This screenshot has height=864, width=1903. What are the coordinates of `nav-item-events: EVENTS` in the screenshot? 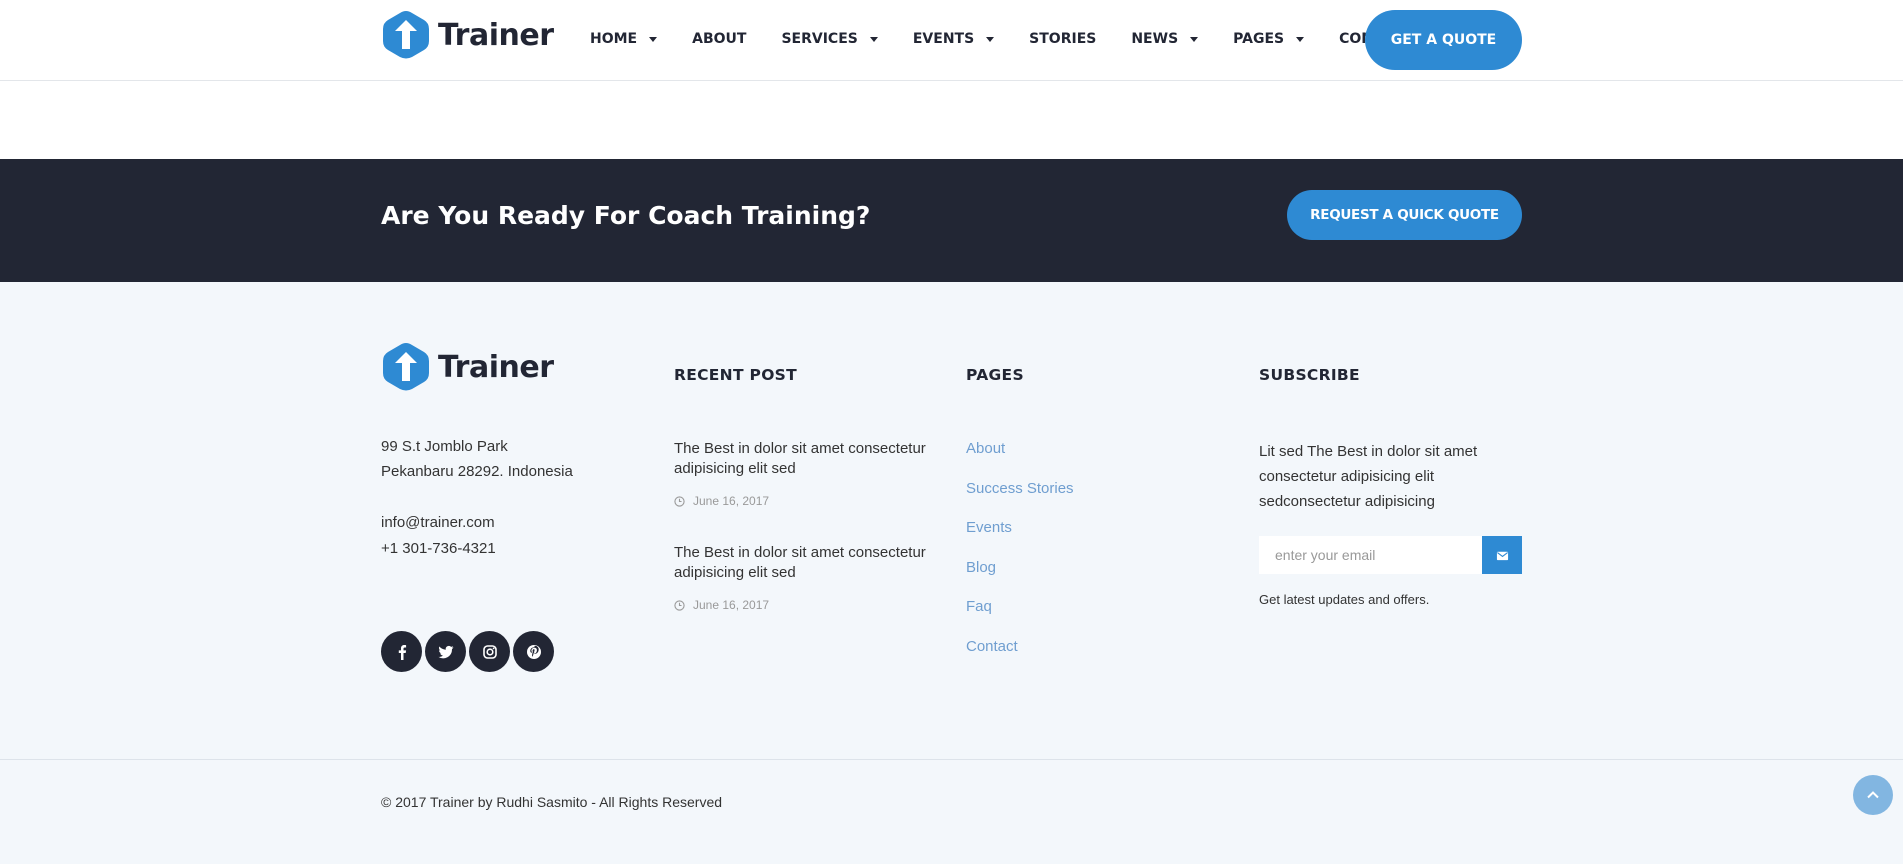 It's located at (953, 39).